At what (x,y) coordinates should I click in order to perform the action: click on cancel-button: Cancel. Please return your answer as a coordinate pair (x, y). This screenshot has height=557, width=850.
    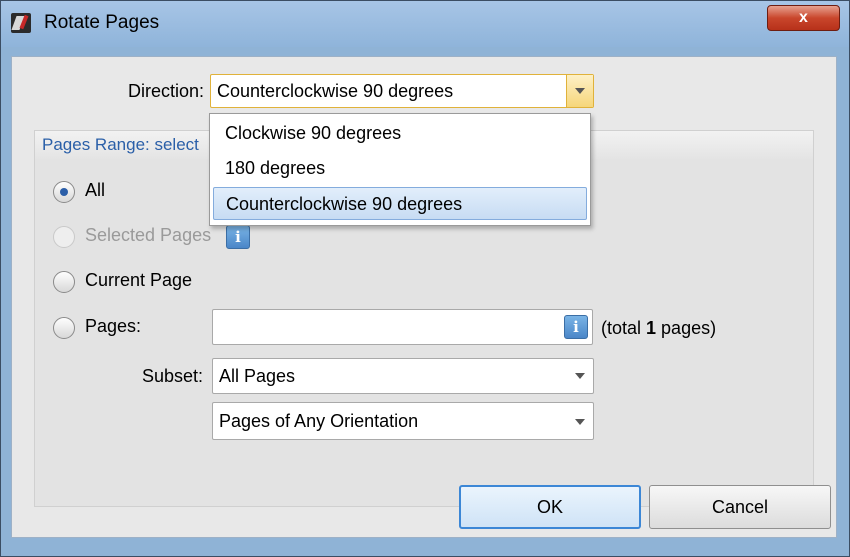
    Looking at the image, I should click on (740, 507).